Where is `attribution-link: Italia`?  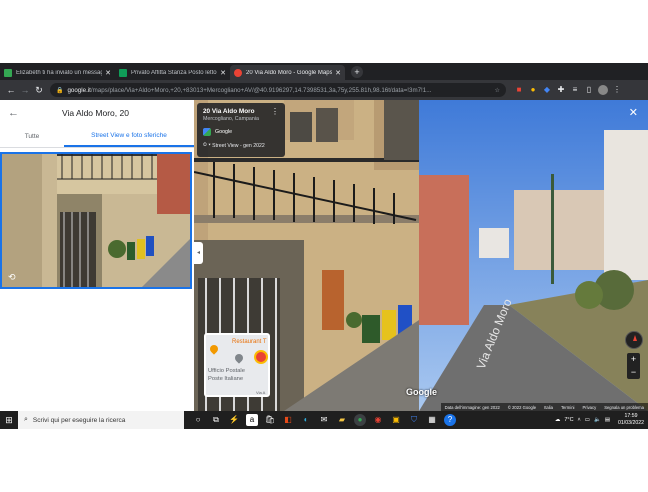 attribution-link: Italia is located at coordinates (548, 407).